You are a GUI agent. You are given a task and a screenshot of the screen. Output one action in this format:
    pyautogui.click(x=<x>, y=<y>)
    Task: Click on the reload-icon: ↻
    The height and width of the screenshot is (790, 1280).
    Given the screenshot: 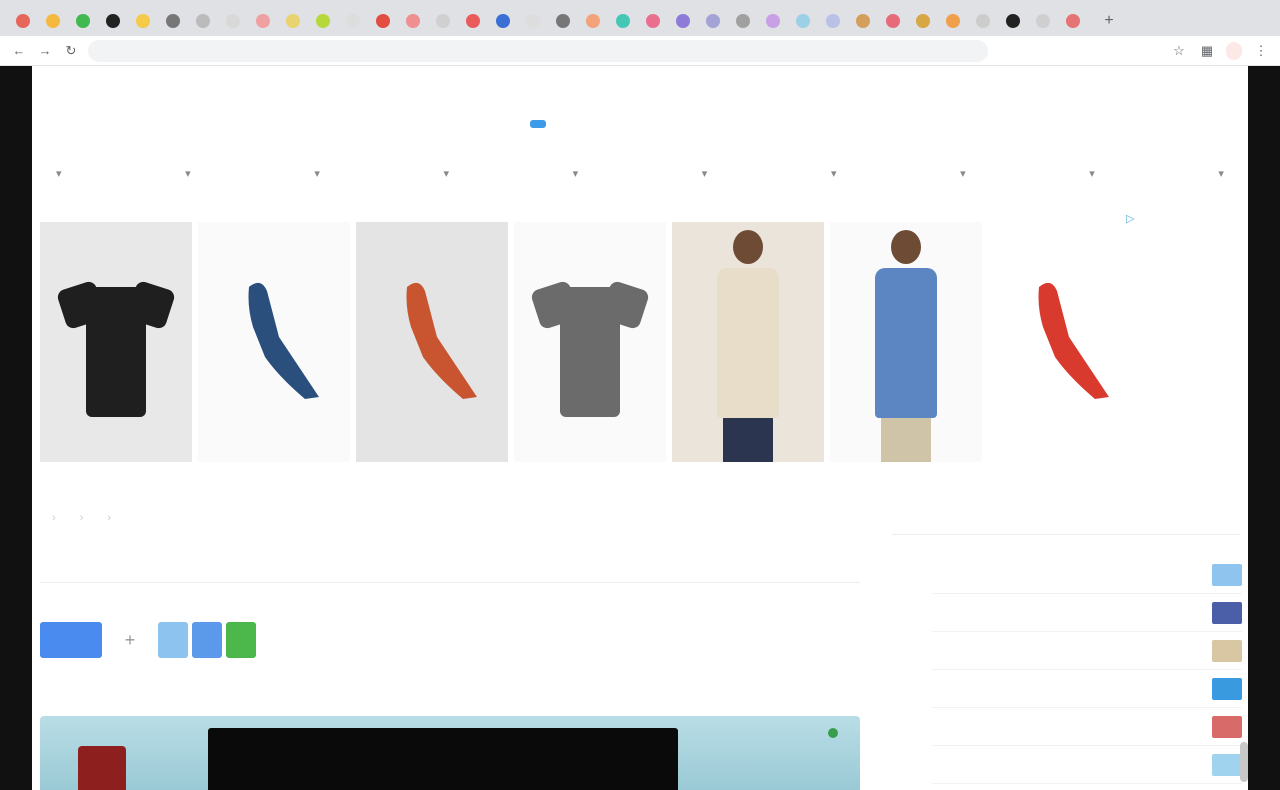 What is the action you would take?
    pyautogui.click(x=71, y=51)
    